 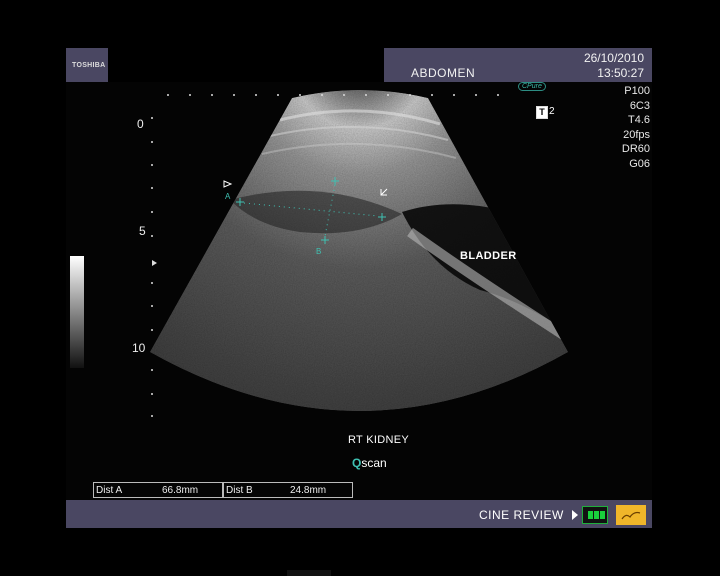 I want to click on organ-label: RT KIDNEY, so click(x=378, y=440).